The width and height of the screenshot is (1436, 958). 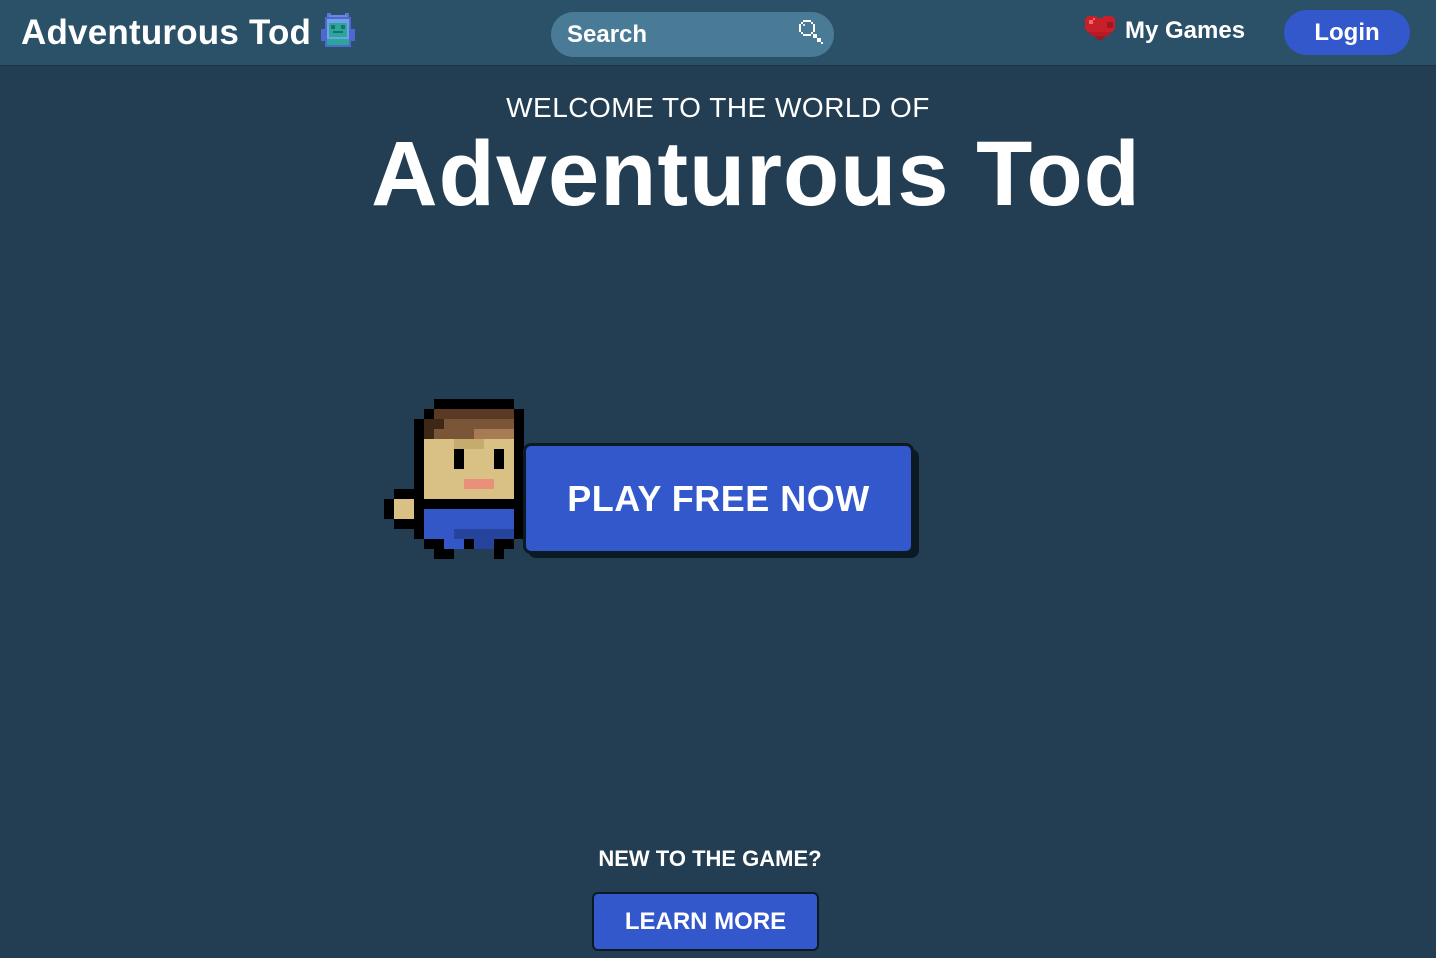 I want to click on welcome-heading: WELCOME TO THE WORLD OF, so click(x=718, y=107).